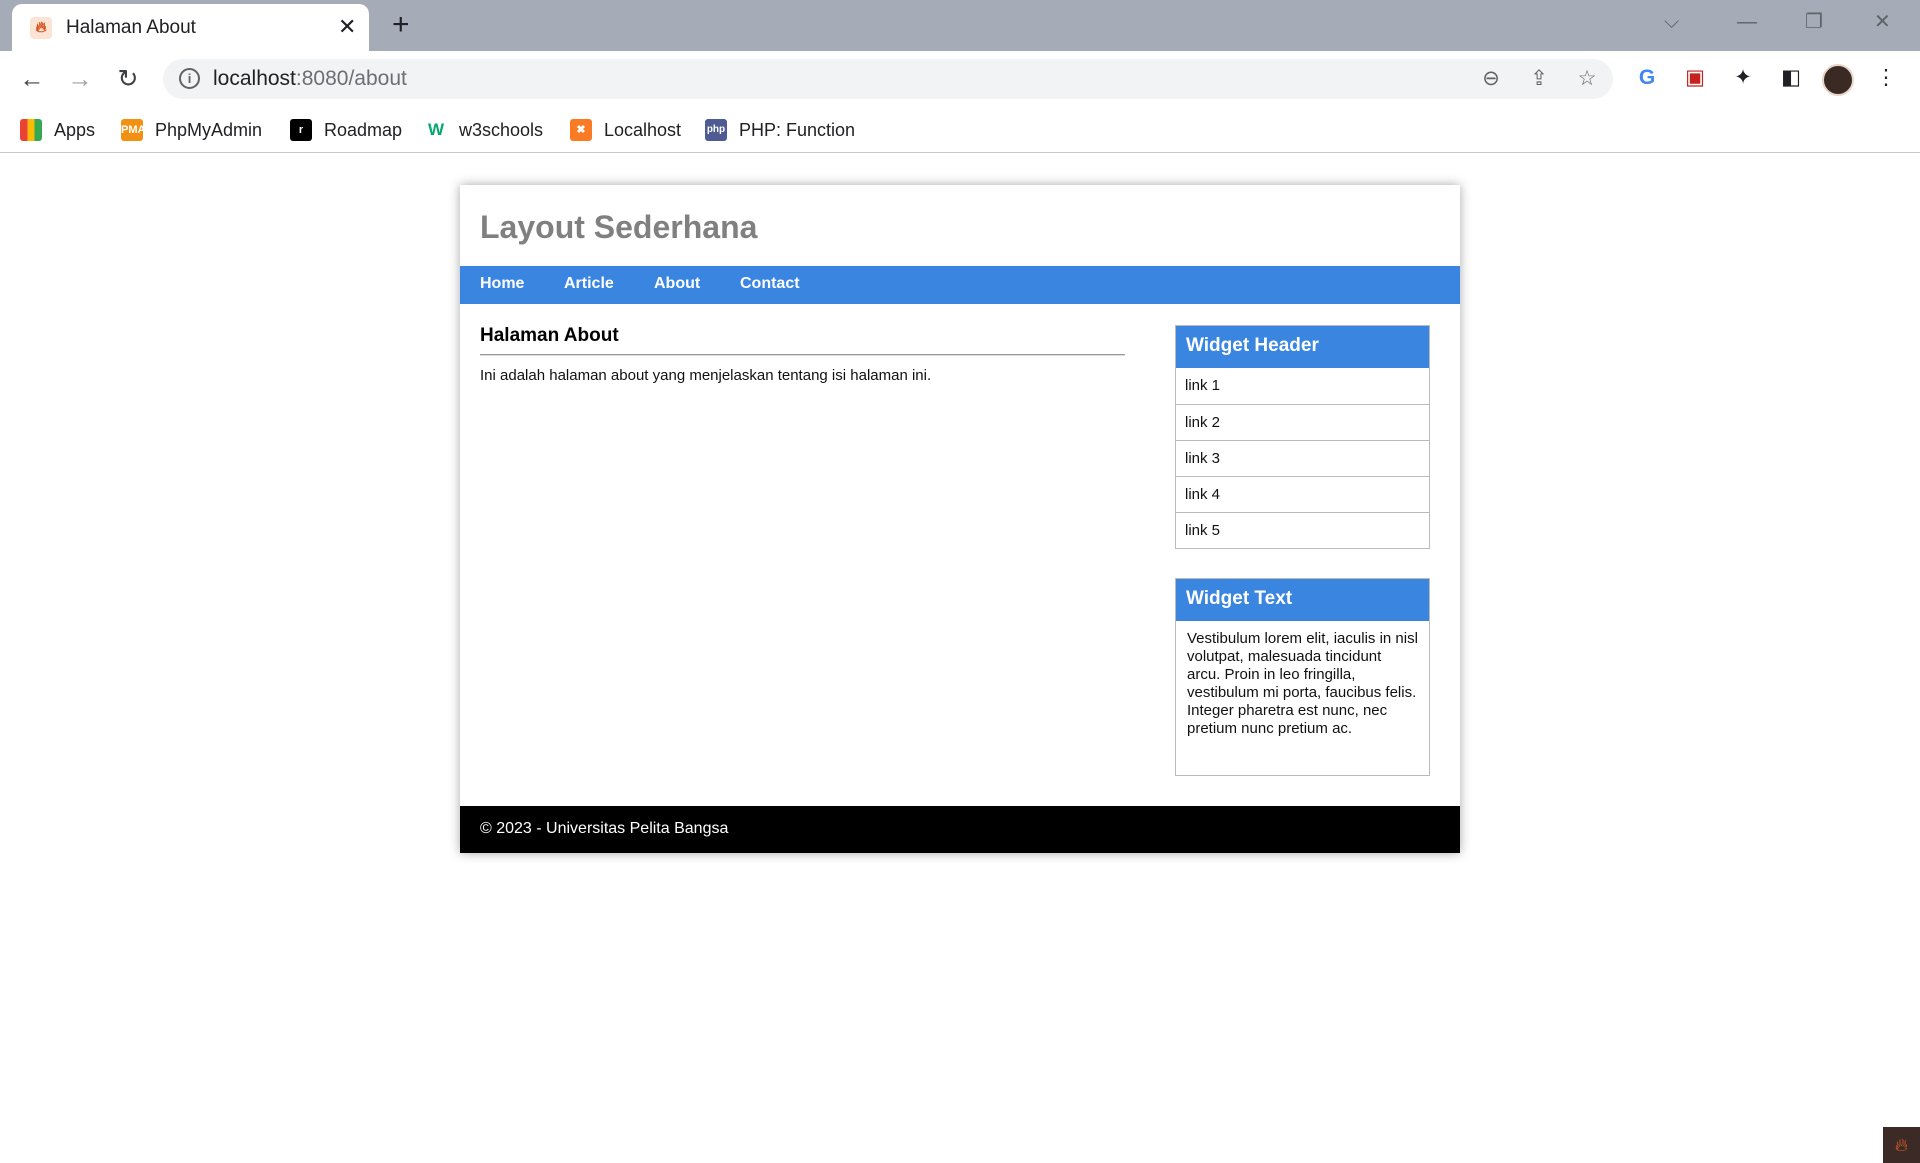 The height and width of the screenshot is (1163, 1920). Describe the element at coordinates (802, 355) in the screenshot. I see `heading-divider` at that location.